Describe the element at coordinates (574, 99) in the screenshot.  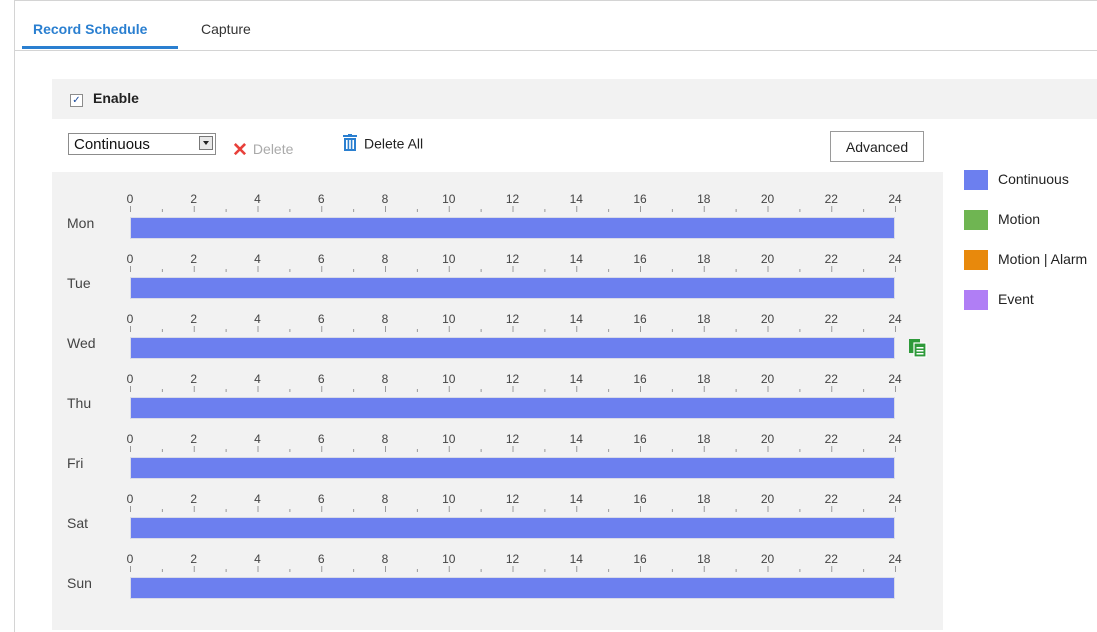
I see `enable-bar: ✓ Enable` at that location.